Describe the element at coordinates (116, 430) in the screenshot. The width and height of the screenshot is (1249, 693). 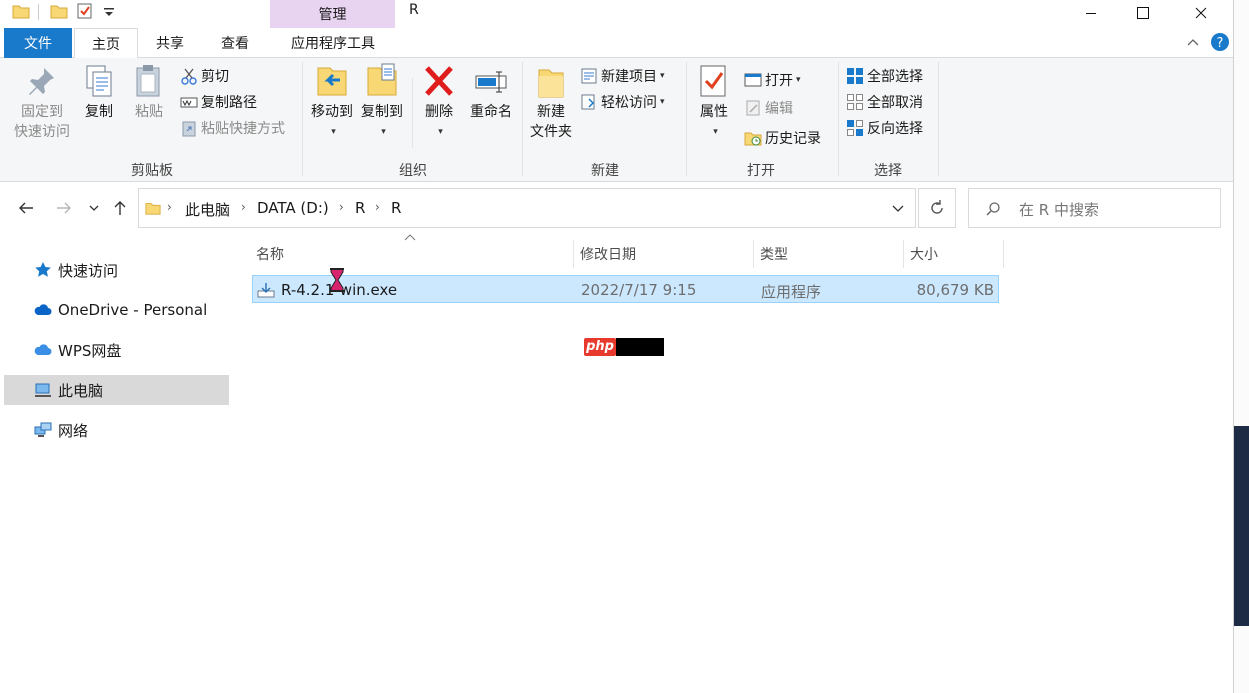
I see `nav-network: 网络` at that location.